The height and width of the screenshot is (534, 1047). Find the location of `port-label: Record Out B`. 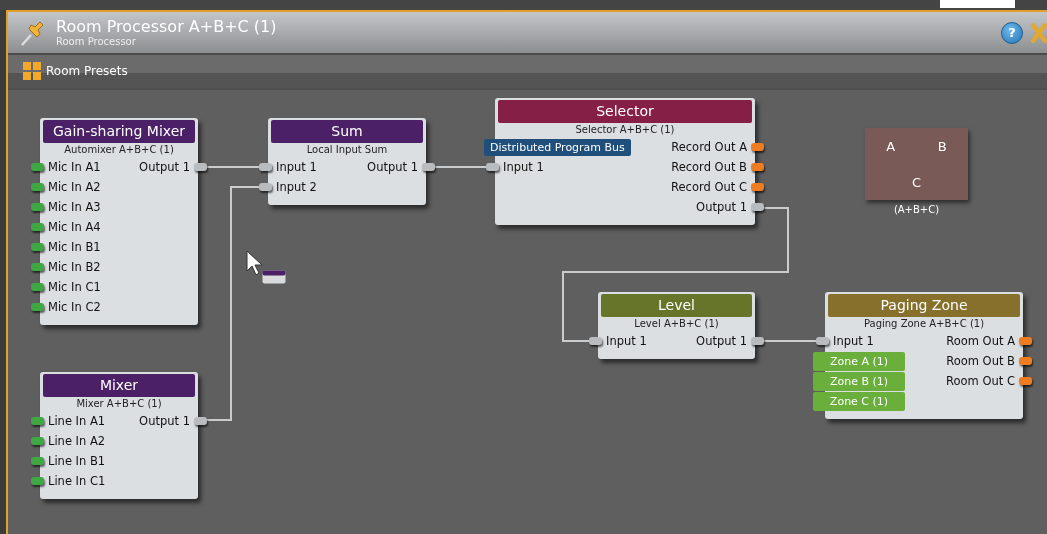

port-label: Record Out B is located at coordinates (709, 167).